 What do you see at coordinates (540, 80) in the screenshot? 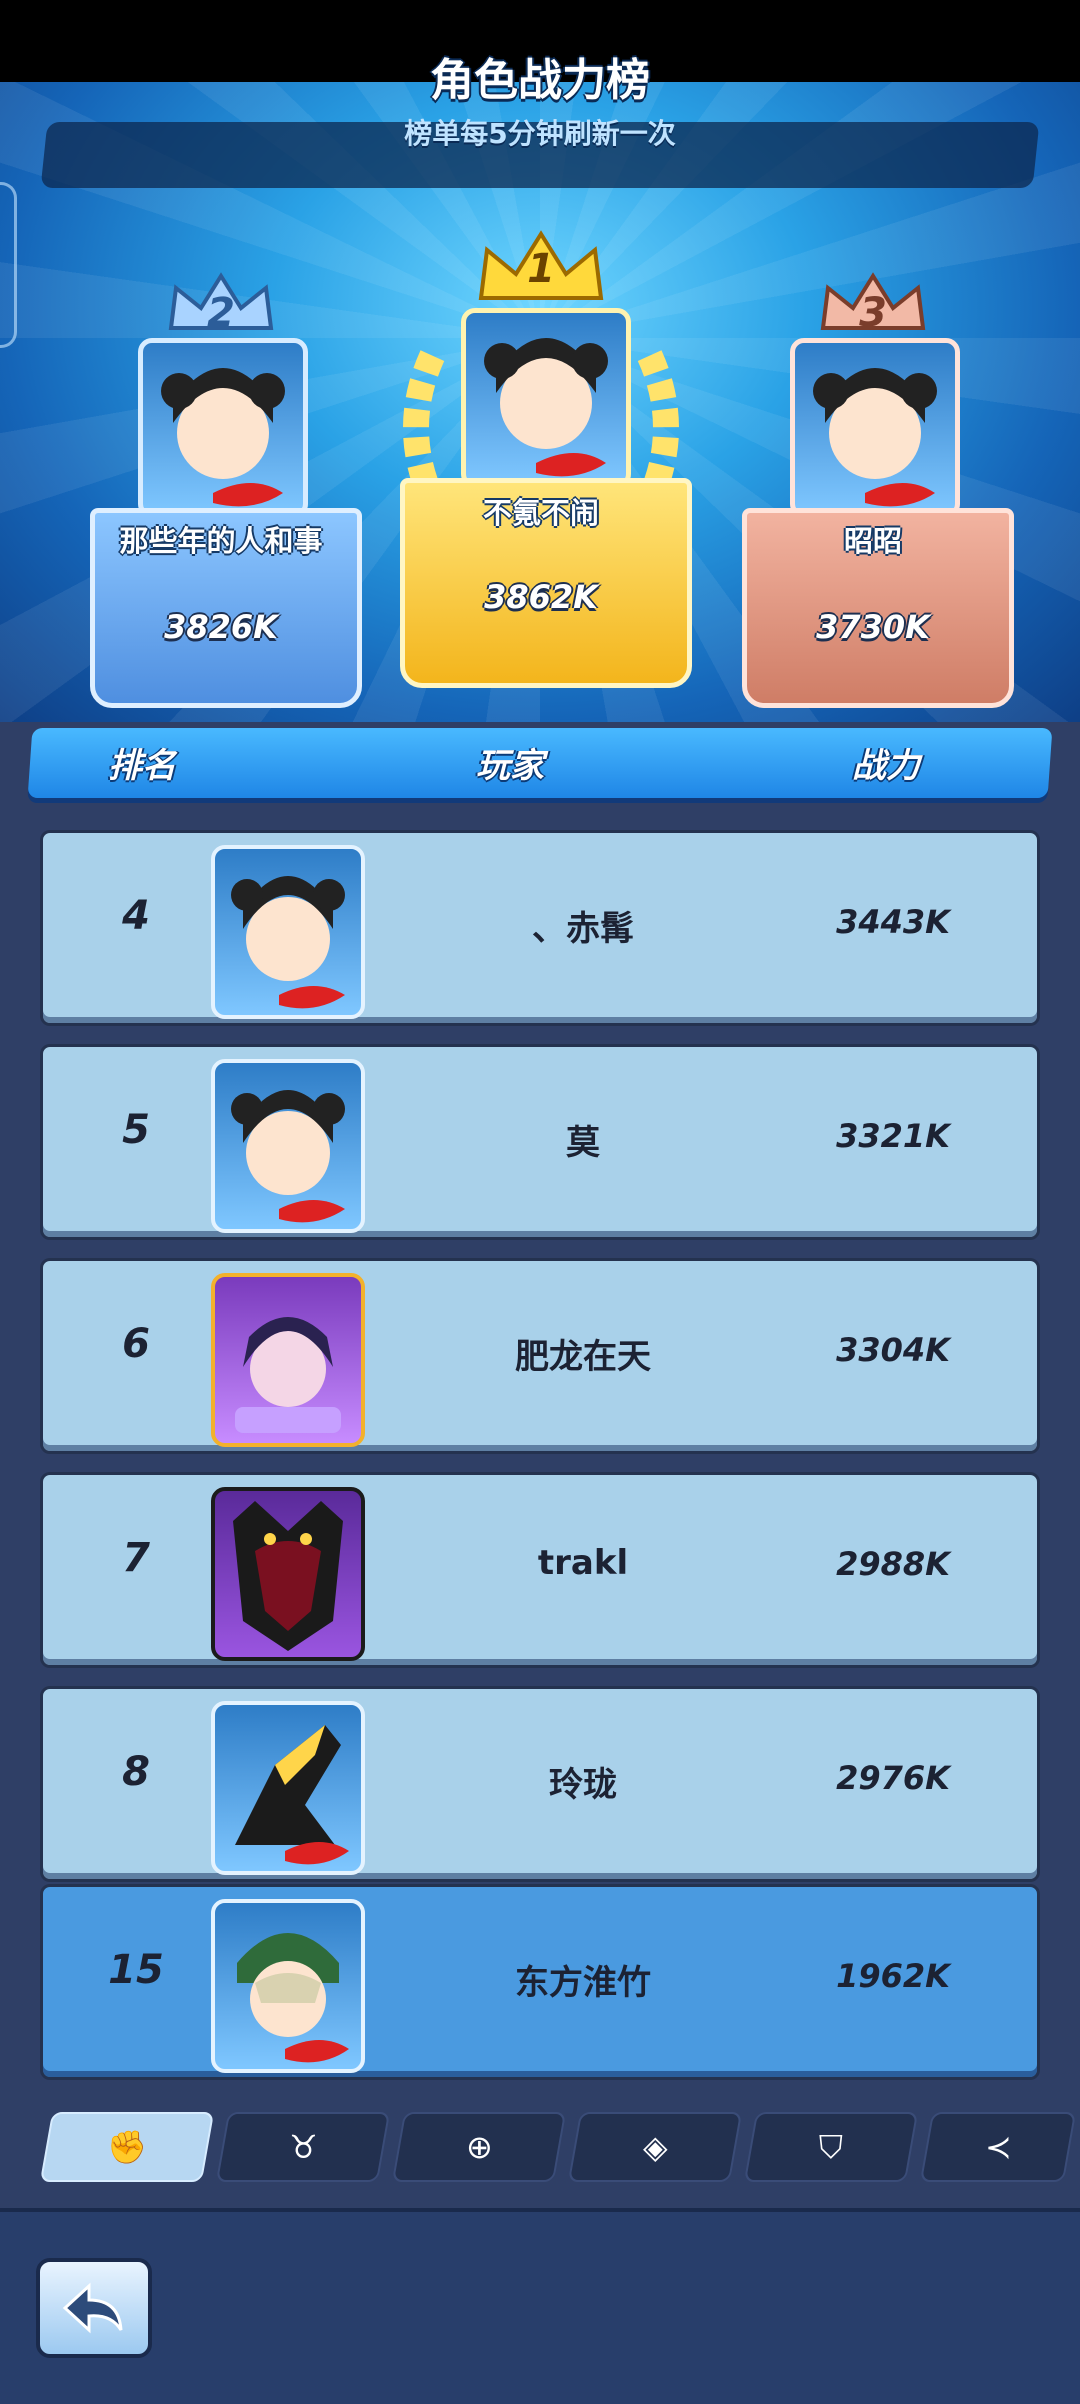
I see `page-title: 角色战力榜` at bounding box center [540, 80].